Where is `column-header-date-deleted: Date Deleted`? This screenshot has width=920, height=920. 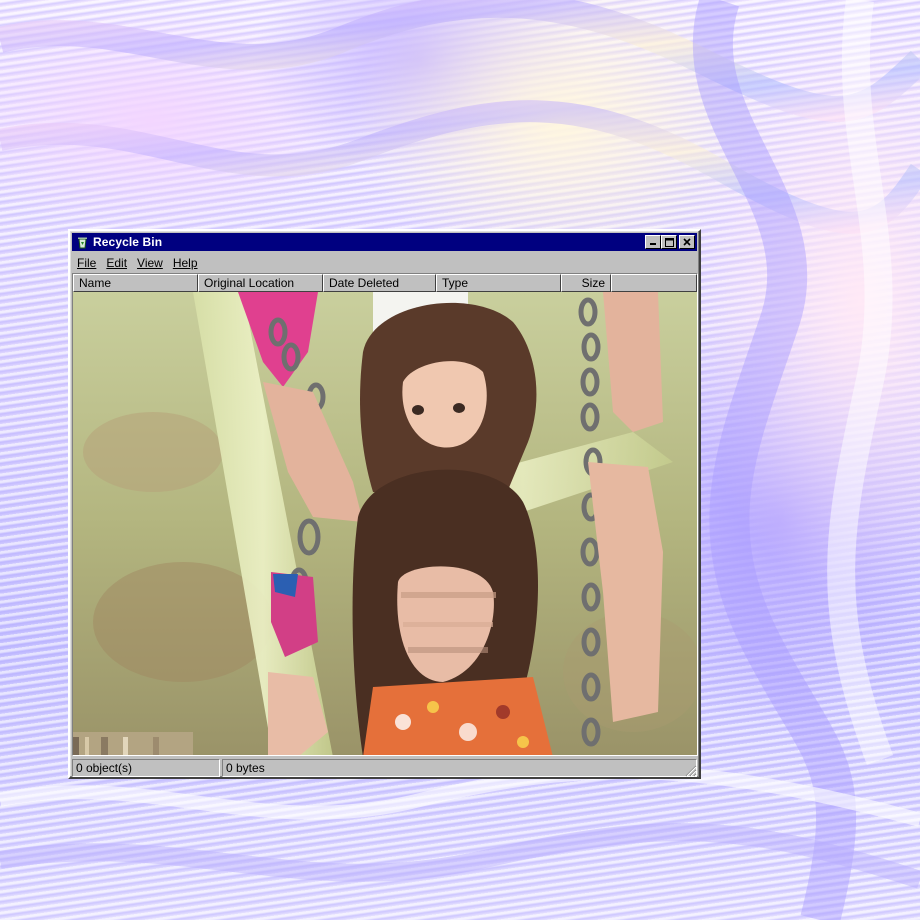 column-header-date-deleted: Date Deleted is located at coordinates (379, 283).